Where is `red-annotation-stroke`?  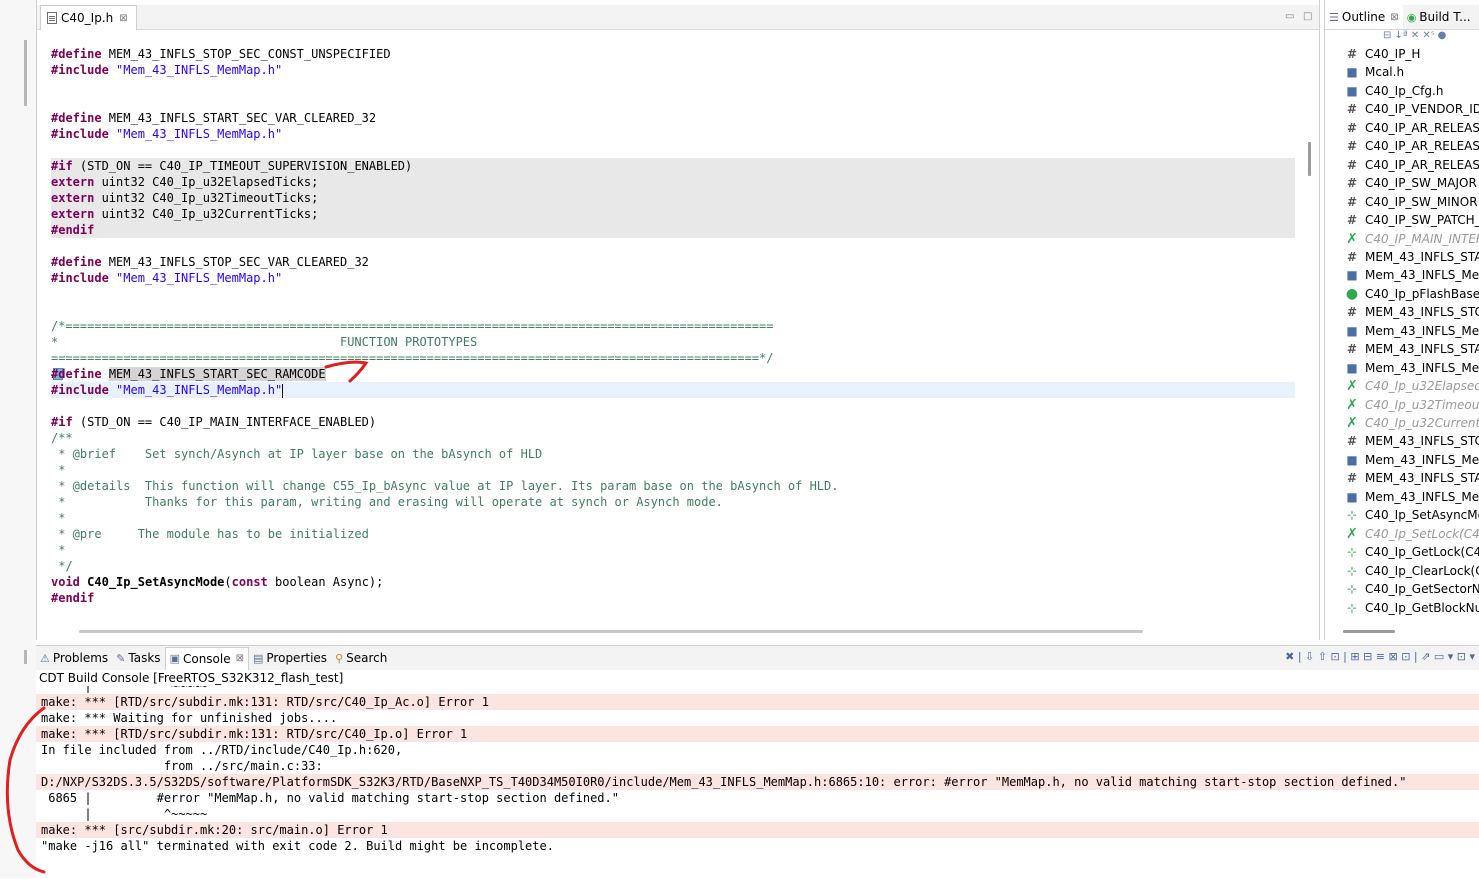 red-annotation-stroke is located at coordinates (346, 371).